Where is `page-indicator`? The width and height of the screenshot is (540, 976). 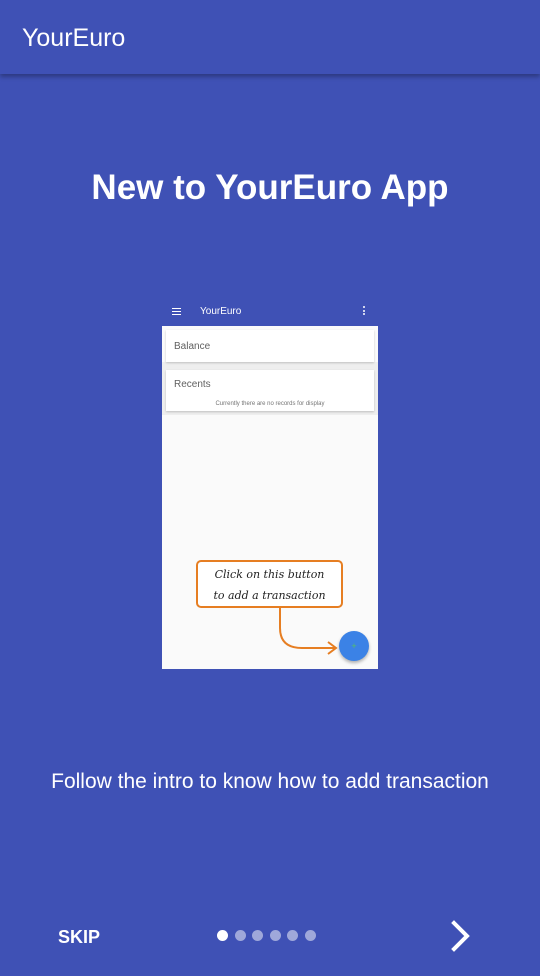 page-indicator is located at coordinates (269, 935).